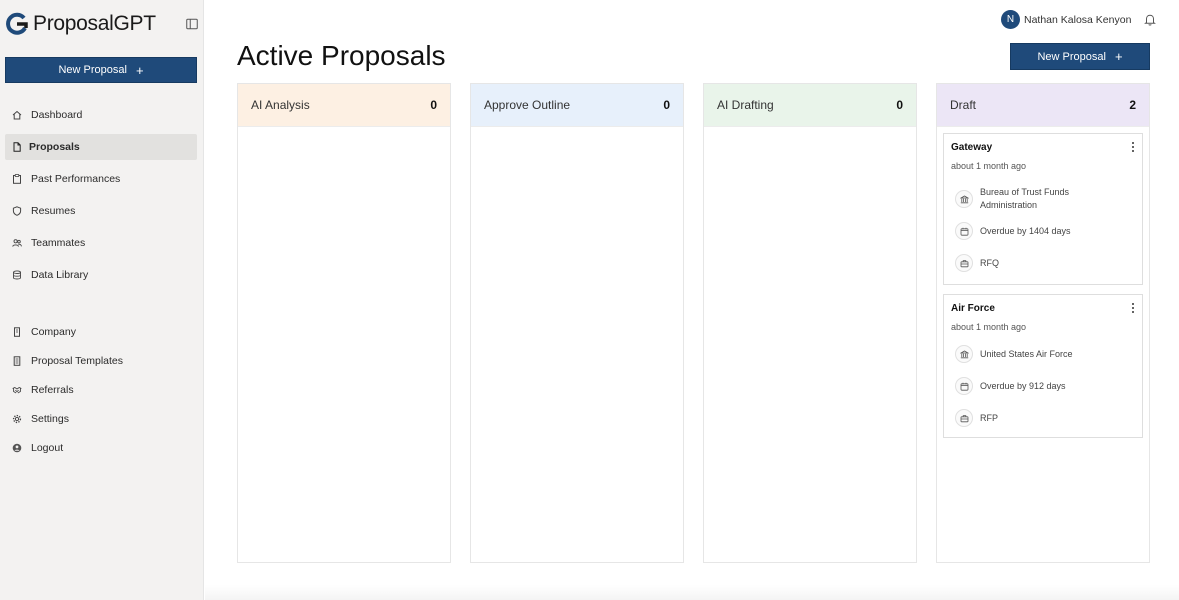  Describe the element at coordinates (17, 448) in the screenshot. I see `logout-icon` at that location.